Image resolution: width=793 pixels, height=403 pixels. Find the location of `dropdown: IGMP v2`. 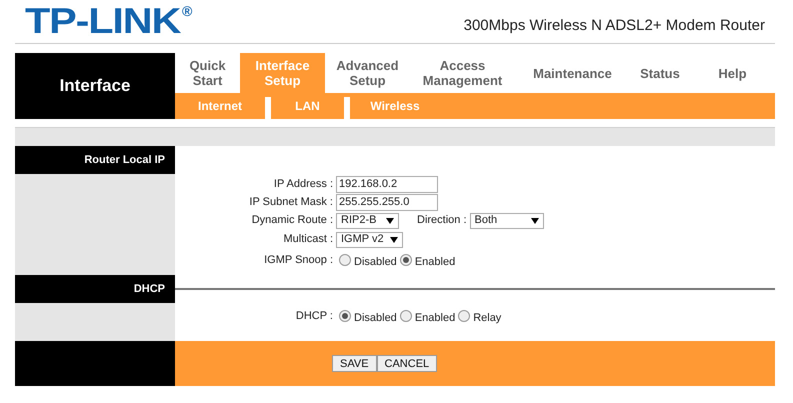

dropdown: IGMP v2 is located at coordinates (369, 240).